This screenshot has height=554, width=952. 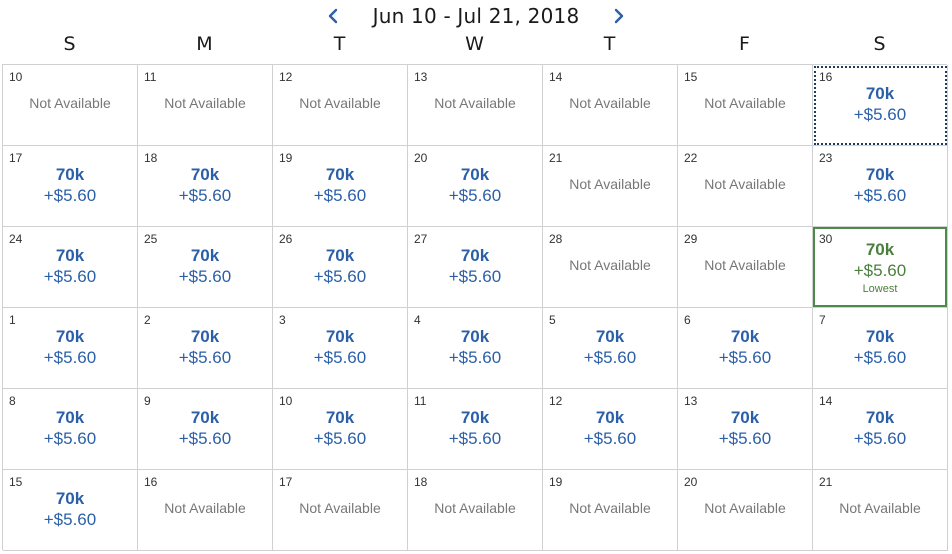 I want to click on day-number: 24, so click(x=16, y=239).